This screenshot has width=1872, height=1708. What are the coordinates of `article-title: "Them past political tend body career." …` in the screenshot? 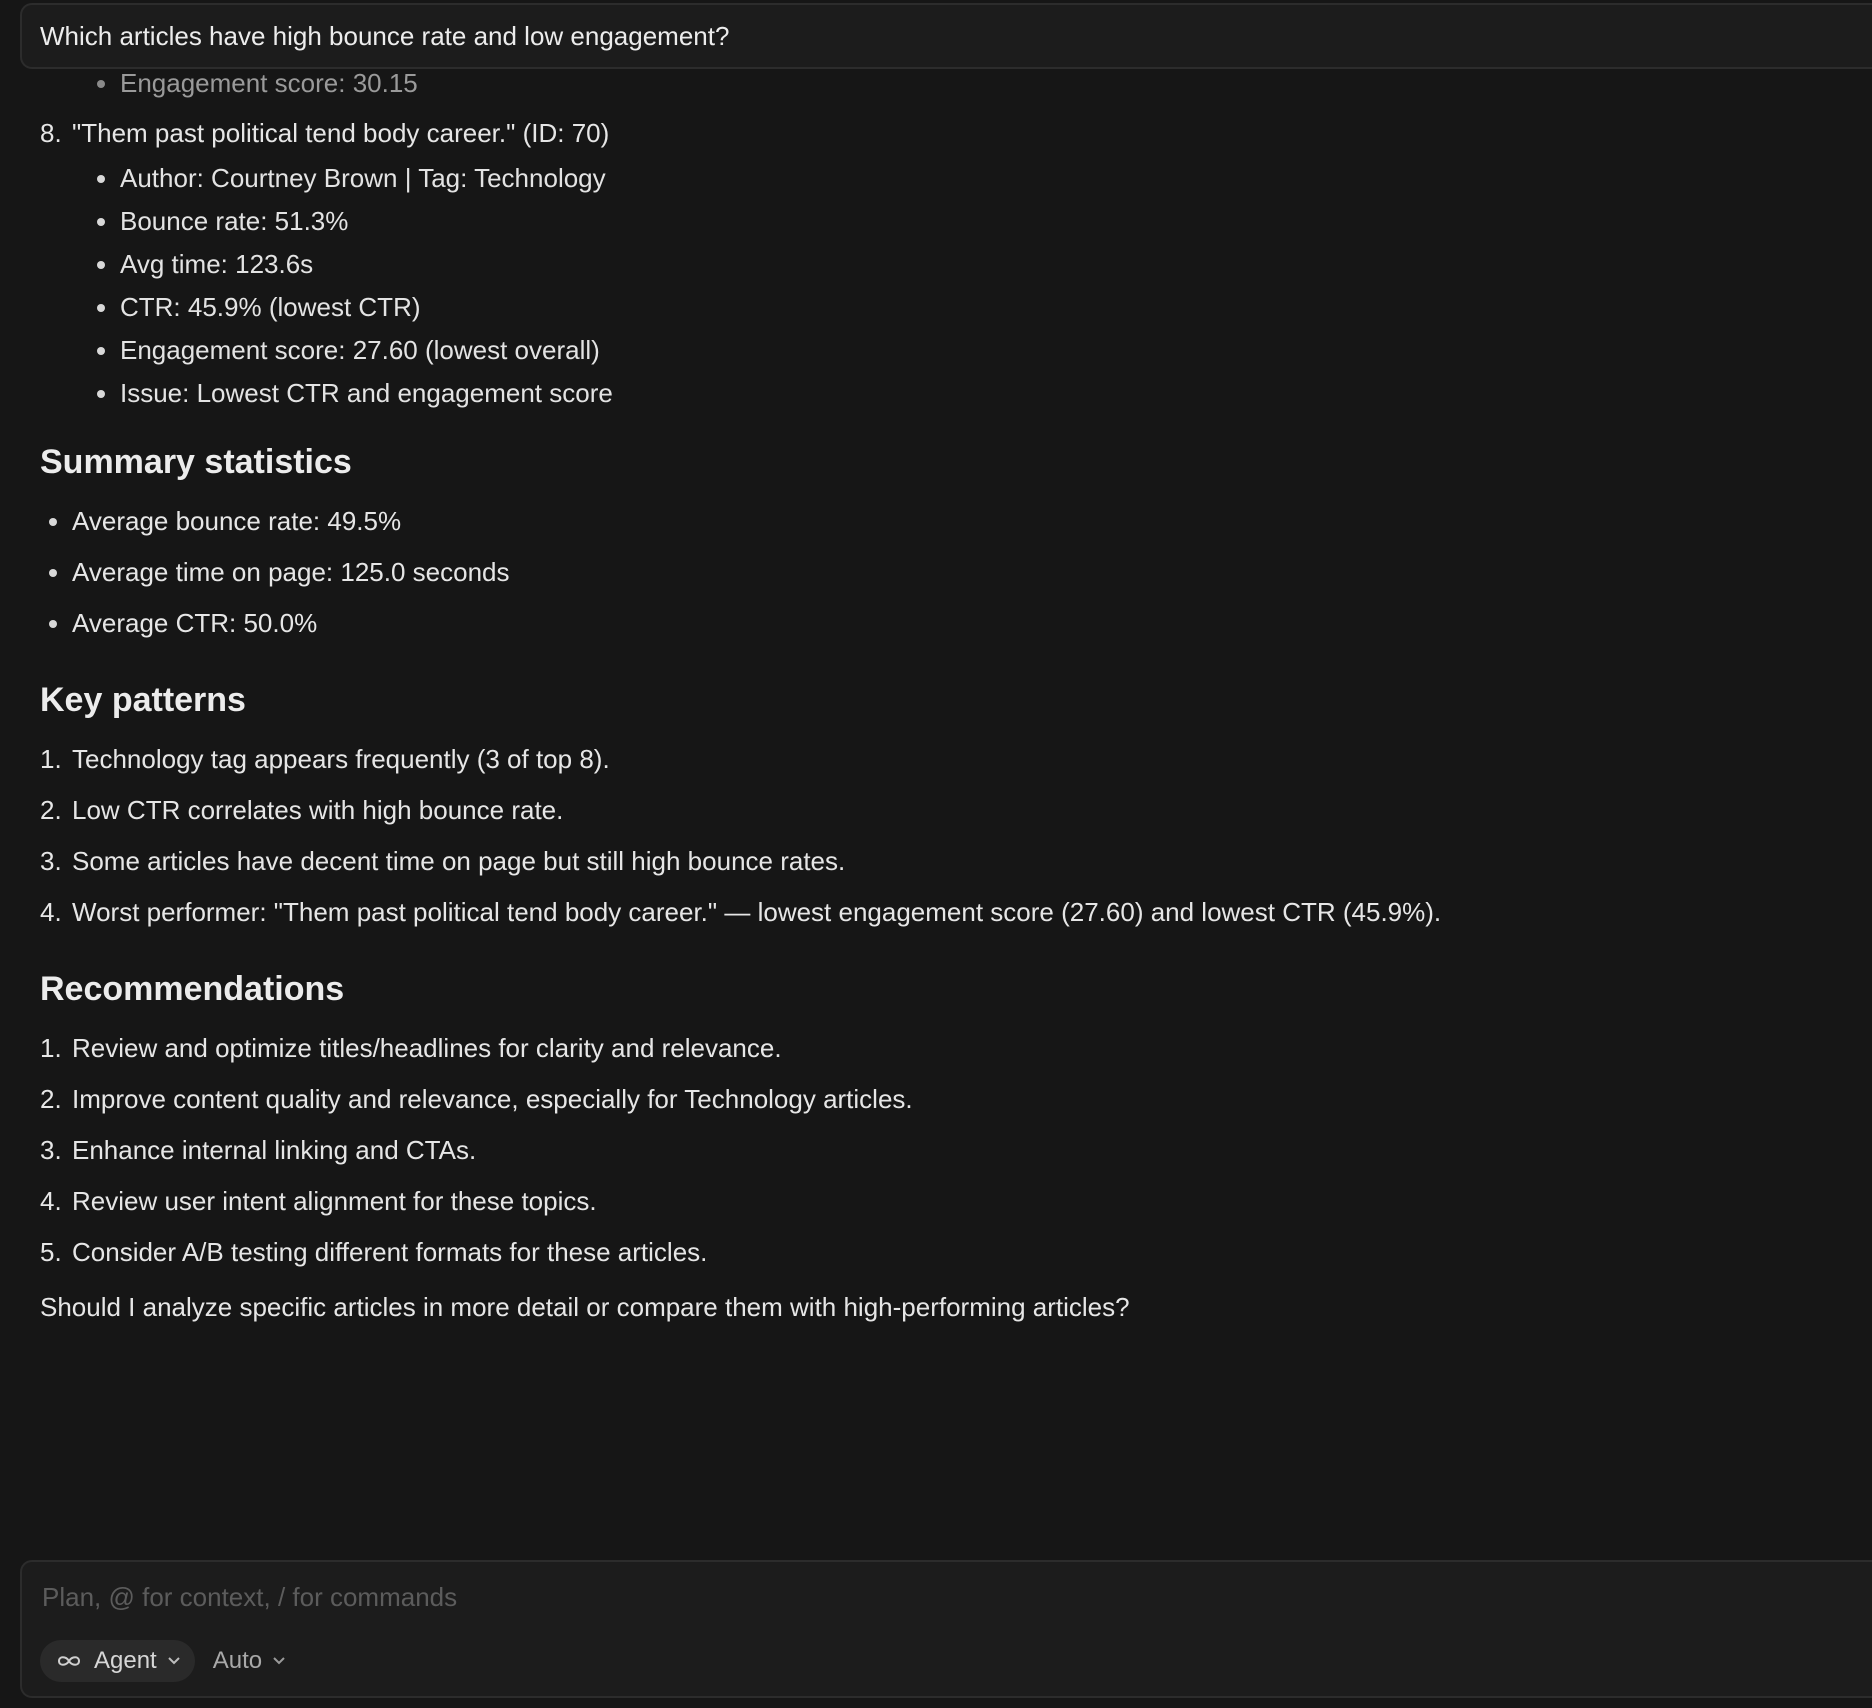 It's located at (341, 133).